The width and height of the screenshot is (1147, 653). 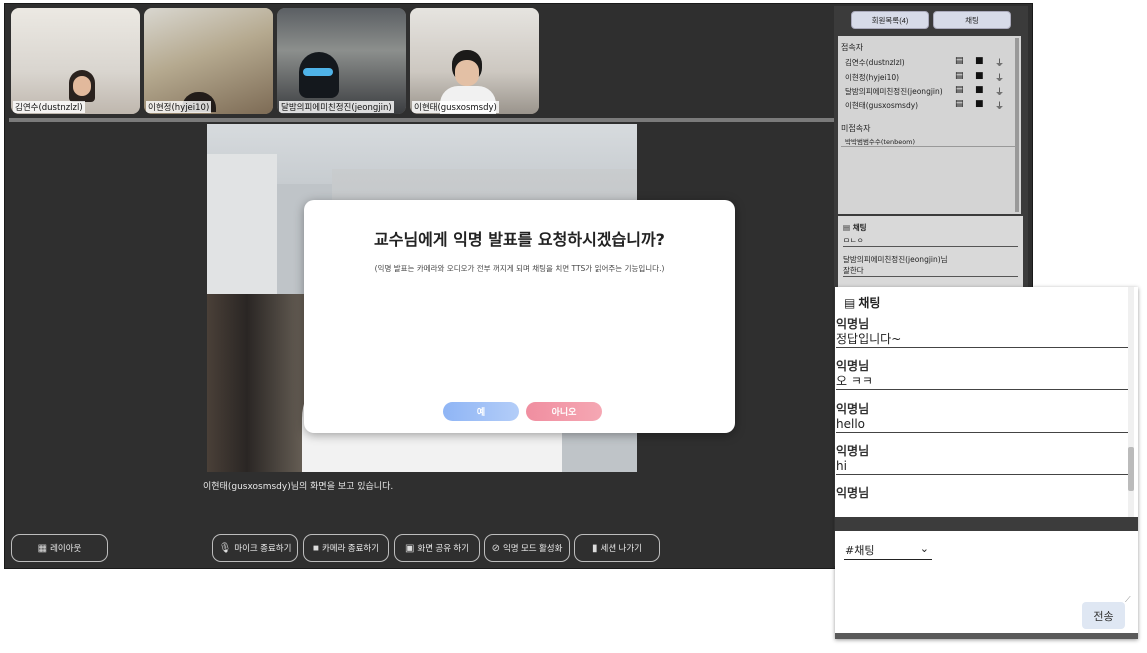 What do you see at coordinates (869, 303) in the screenshot?
I see `chat-panel-title: 채팅` at bounding box center [869, 303].